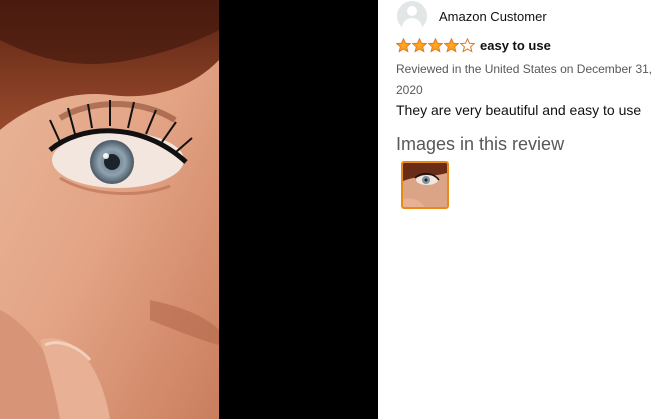  What do you see at coordinates (425, 185) in the screenshot?
I see `review-image-thumbnail` at bounding box center [425, 185].